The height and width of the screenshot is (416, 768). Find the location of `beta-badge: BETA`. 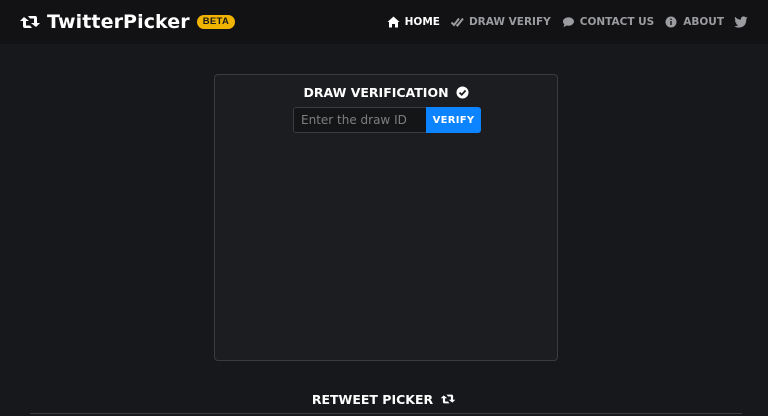

beta-badge: BETA is located at coordinates (216, 22).